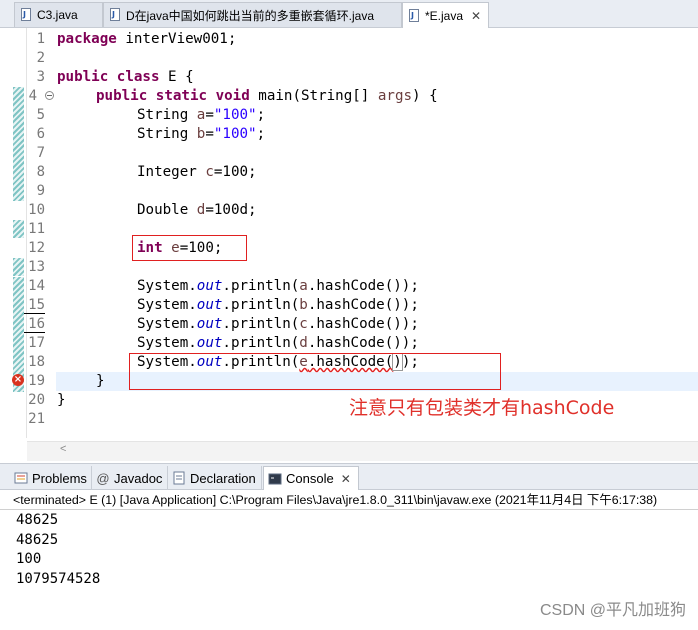 The height and width of the screenshot is (630, 698). Describe the element at coordinates (313, 96) in the screenshot. I see `code-text: main(String[]` at that location.